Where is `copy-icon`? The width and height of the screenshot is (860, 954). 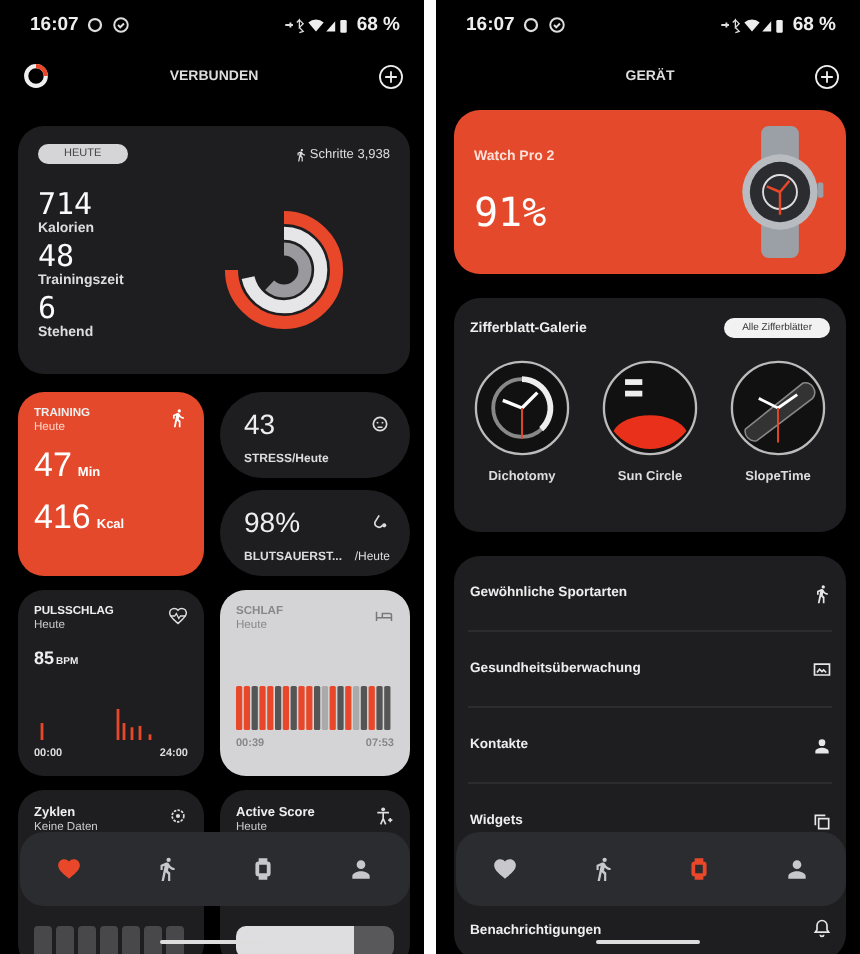 copy-icon is located at coordinates (822, 821).